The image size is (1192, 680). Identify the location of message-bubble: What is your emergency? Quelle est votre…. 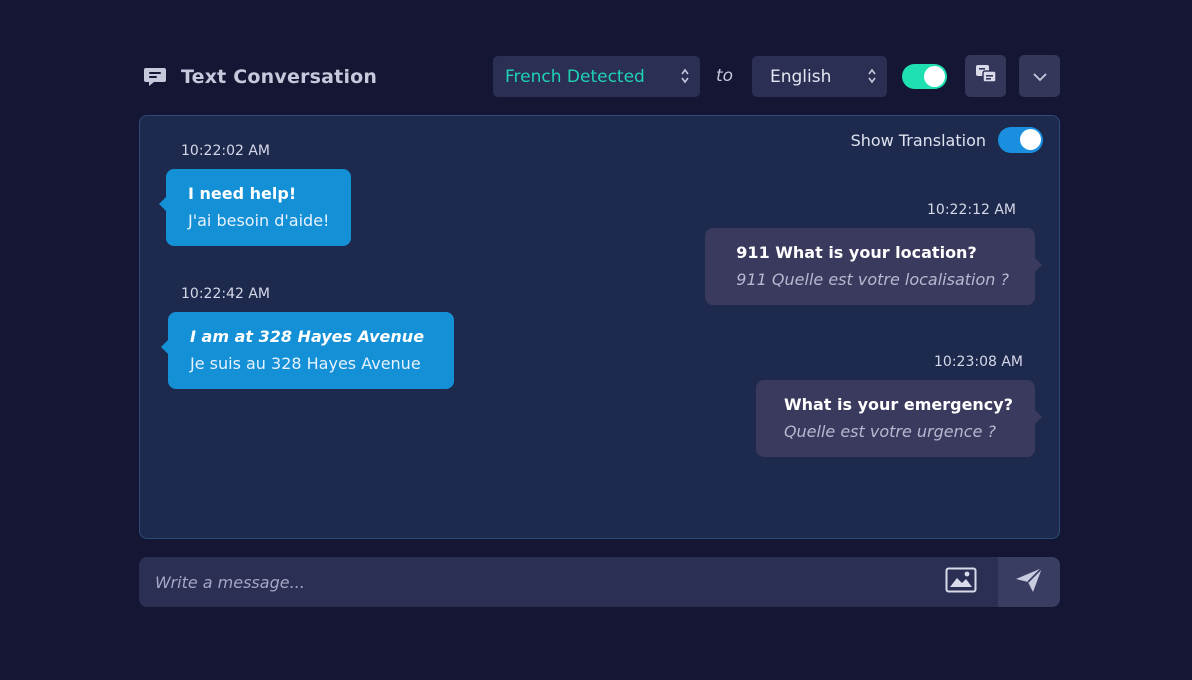
(899, 418).